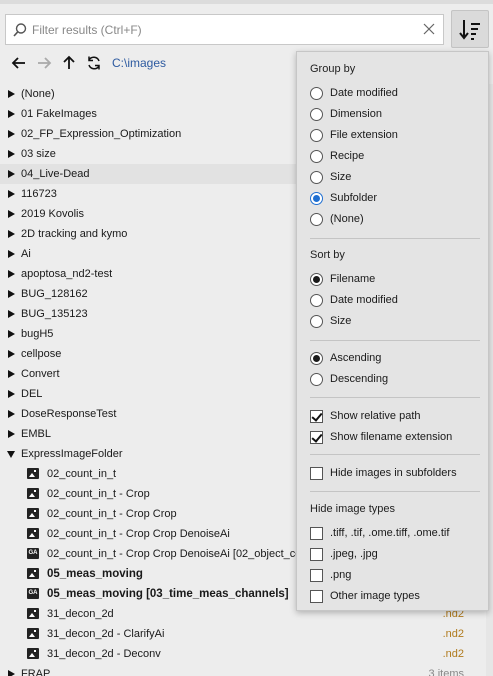 The height and width of the screenshot is (676, 493). I want to click on file-name: 02_count_in_t - Crop, so click(98, 494).